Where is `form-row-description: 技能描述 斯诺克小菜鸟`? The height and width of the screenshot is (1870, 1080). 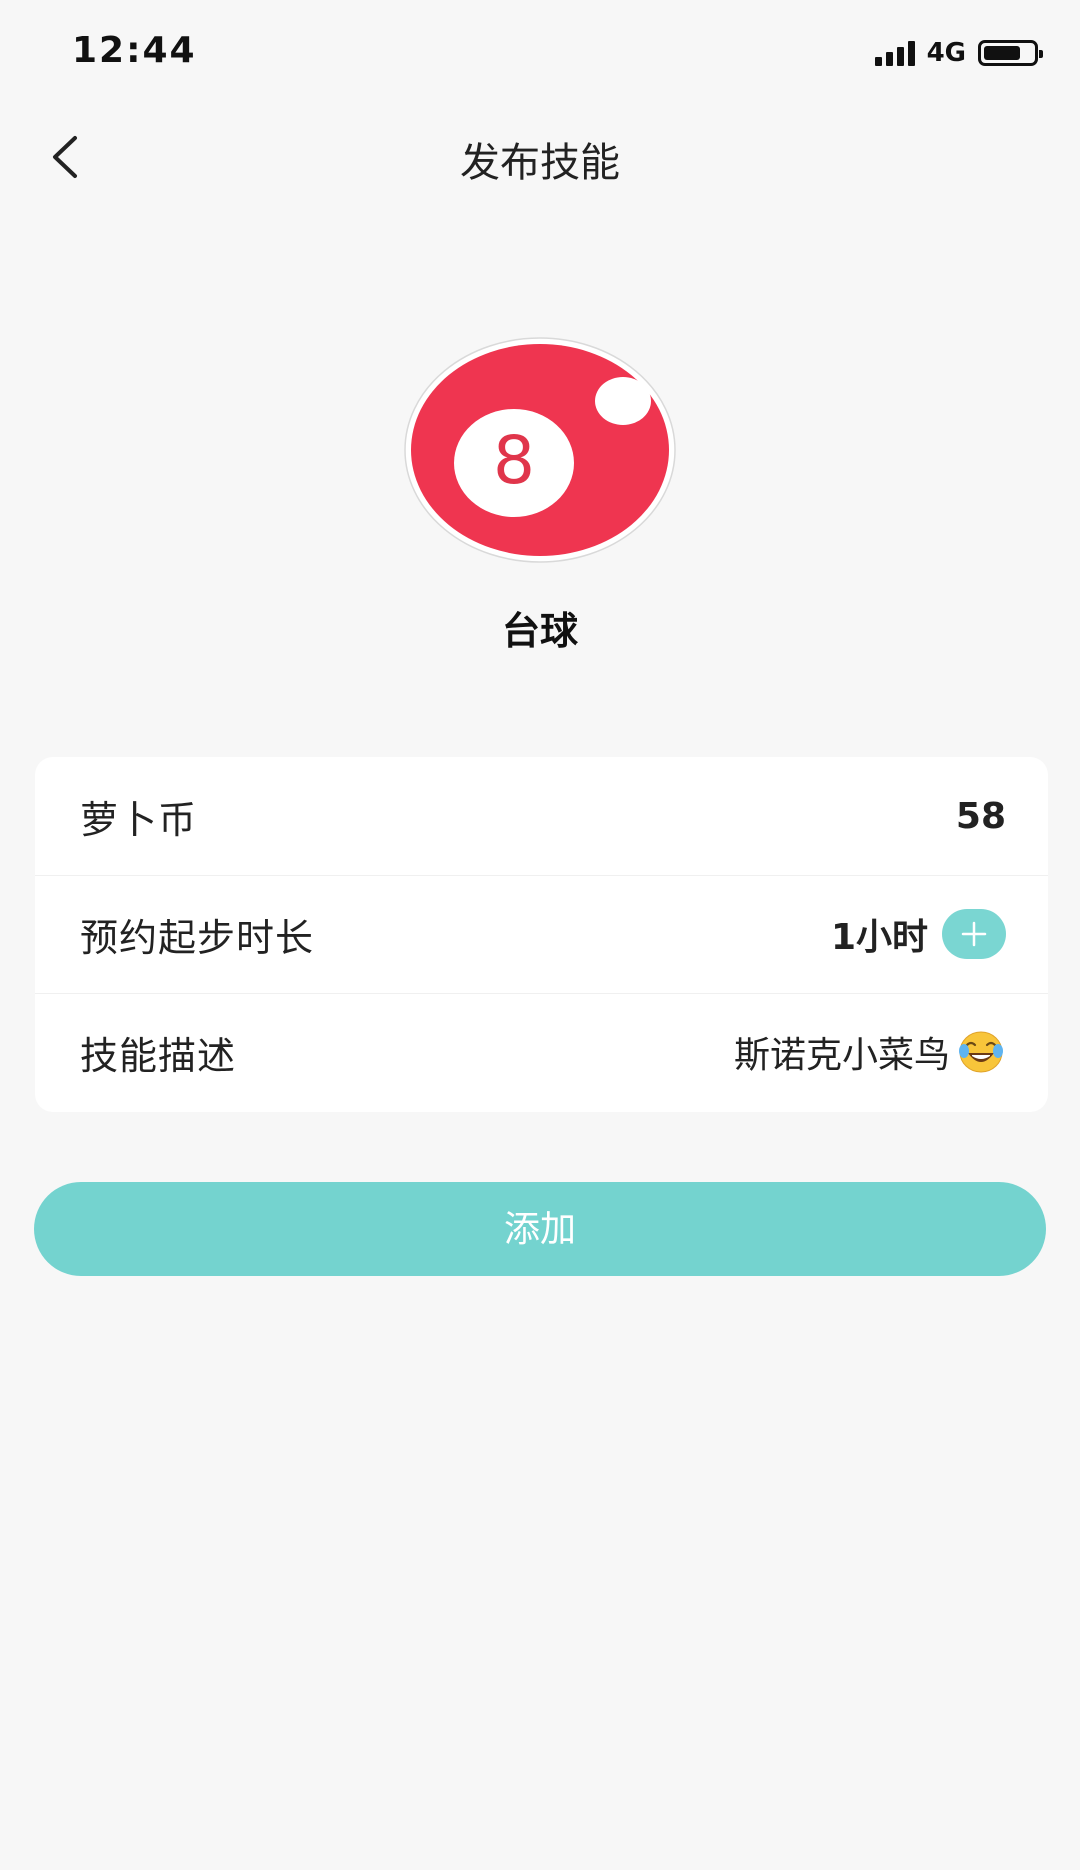 form-row-description: 技能描述 斯诺克小菜鸟 is located at coordinates (541, 1052).